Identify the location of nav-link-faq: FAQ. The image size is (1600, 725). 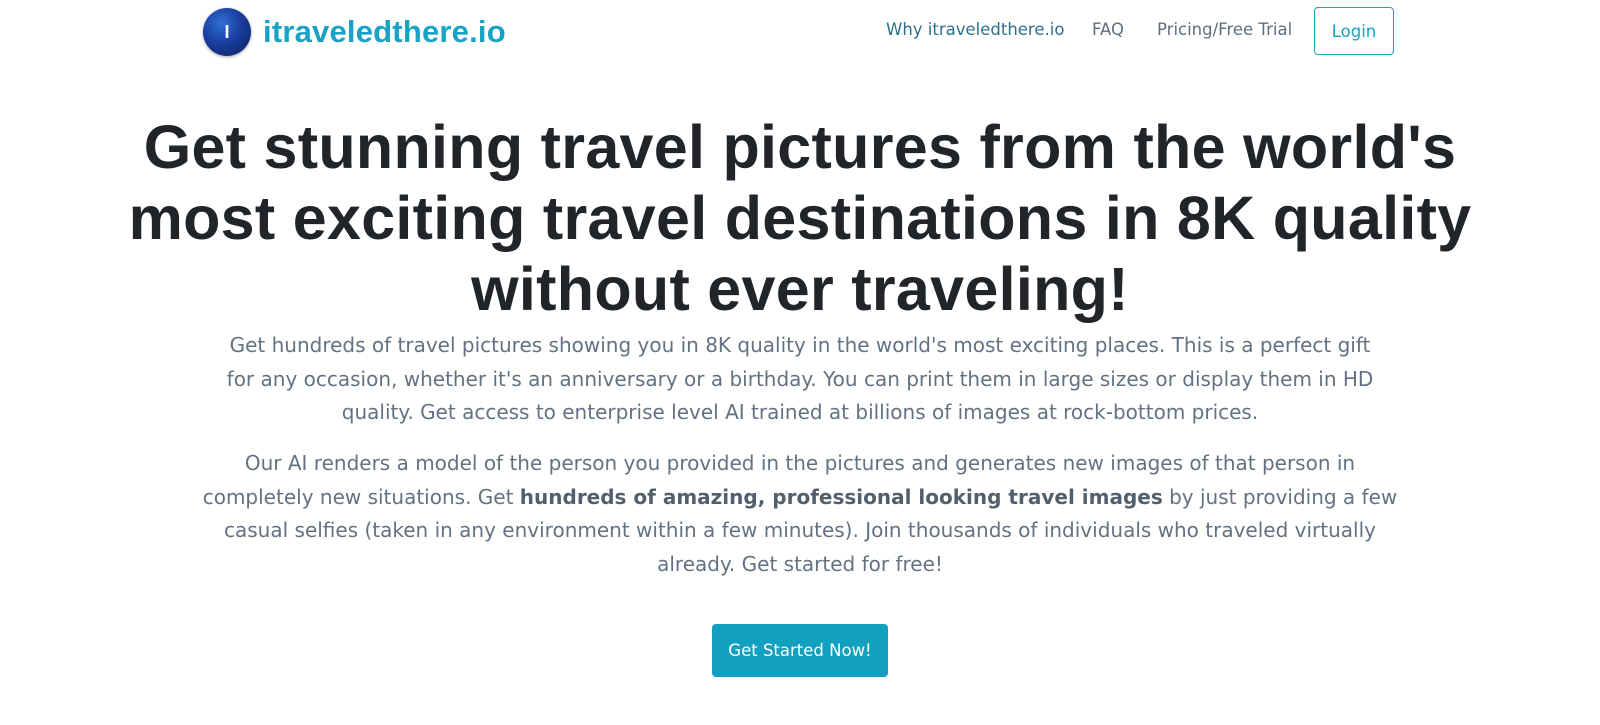
(1108, 29).